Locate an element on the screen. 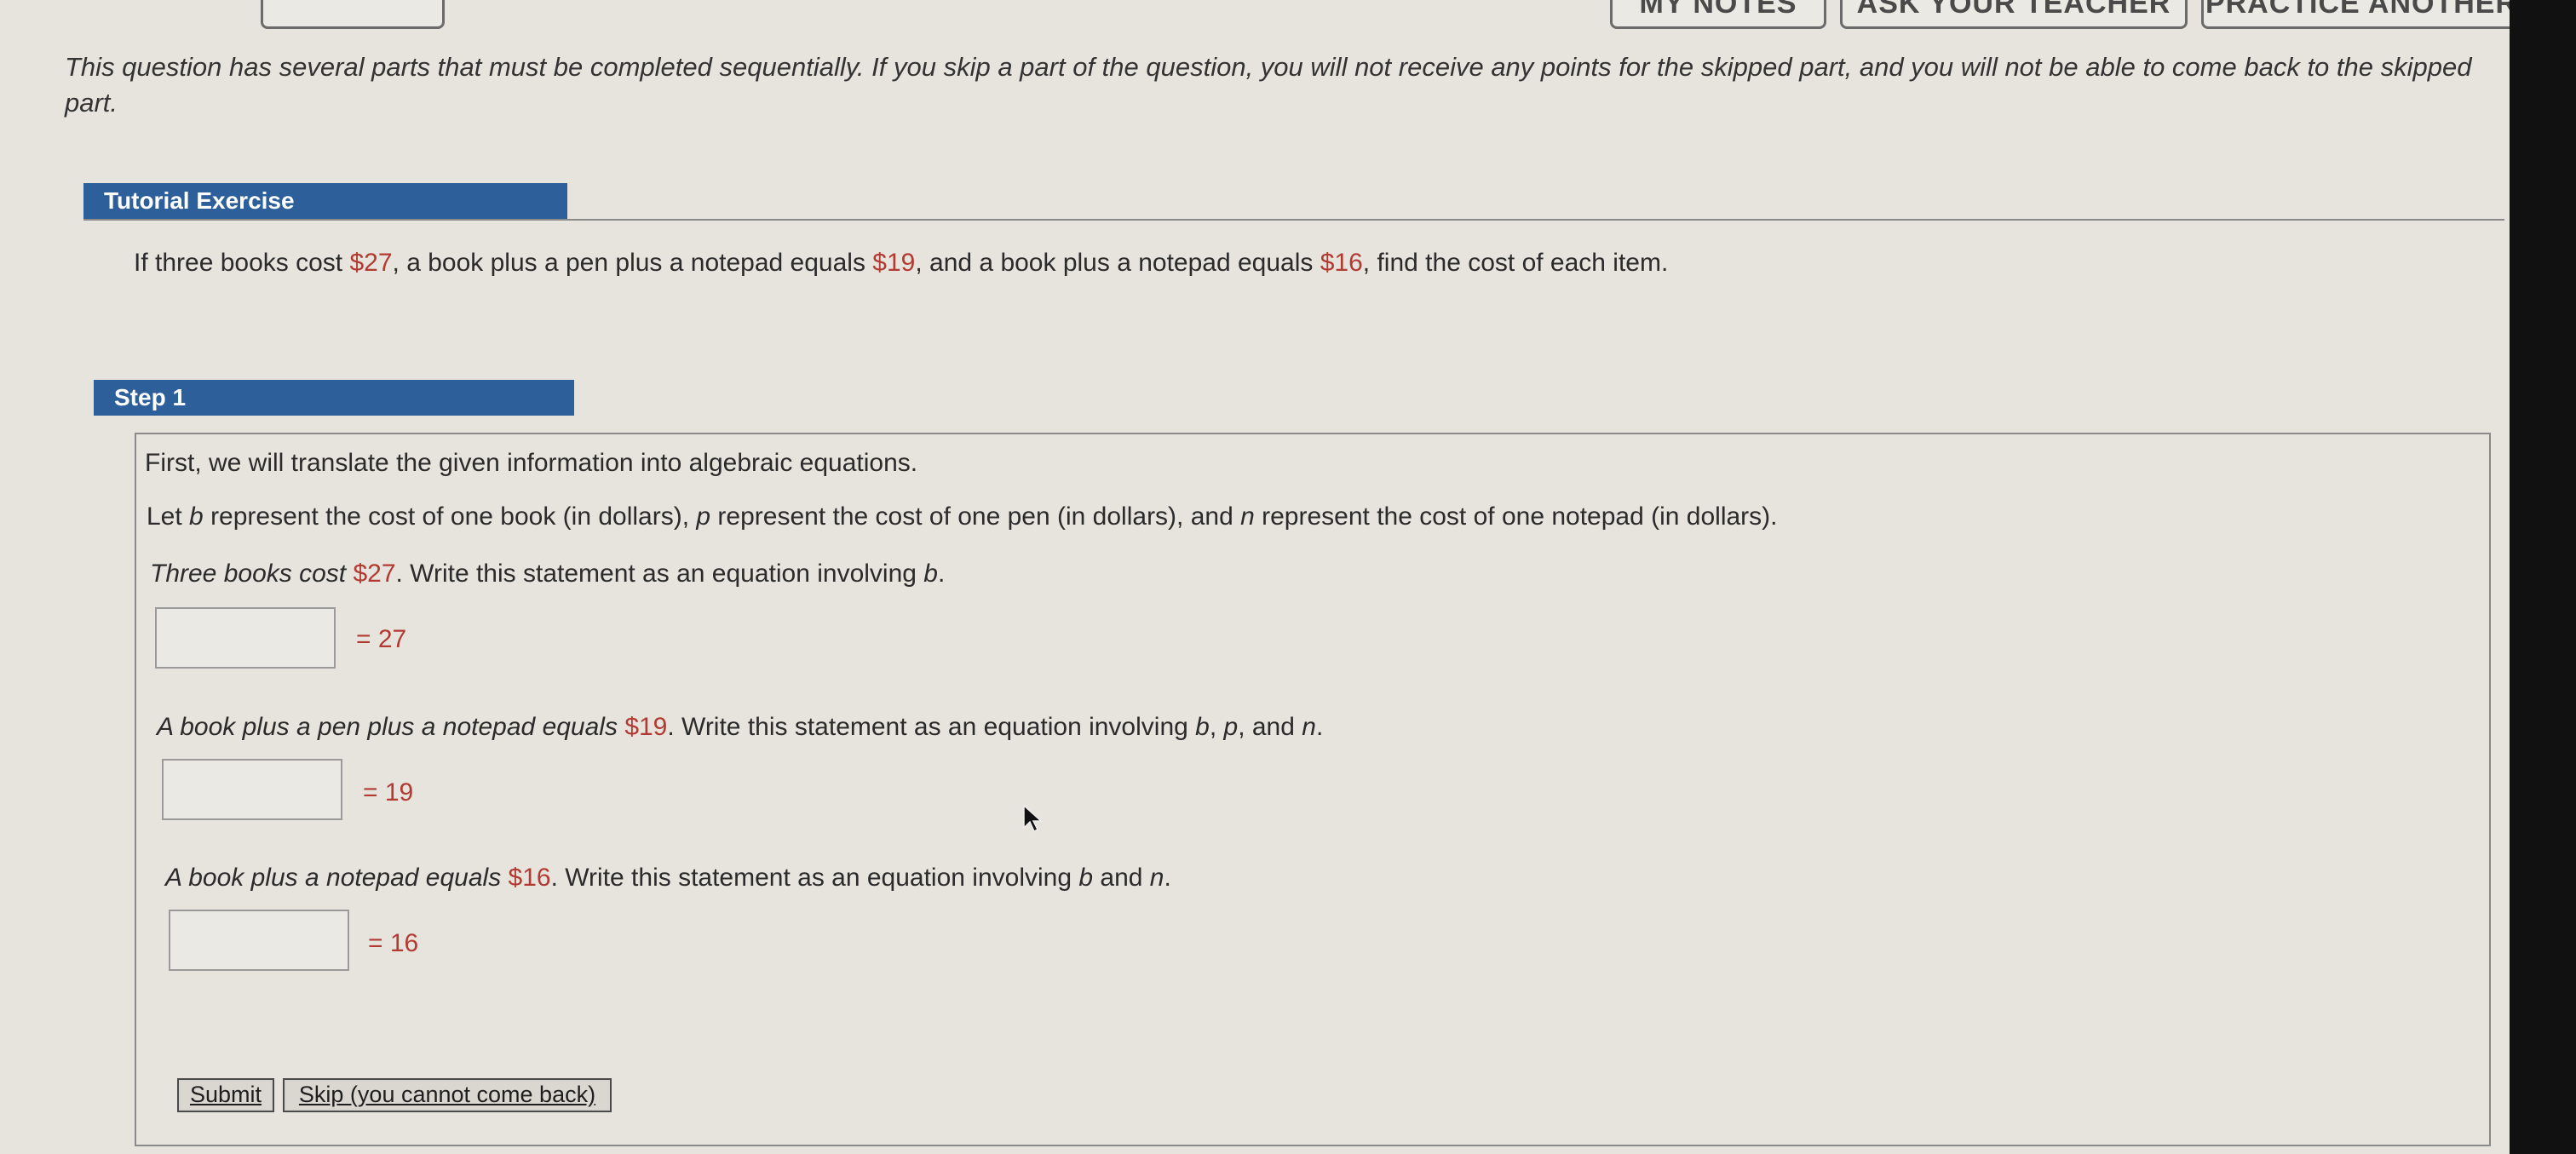 The width and height of the screenshot is (2576, 1154). screen-edge is located at coordinates (2543, 577).